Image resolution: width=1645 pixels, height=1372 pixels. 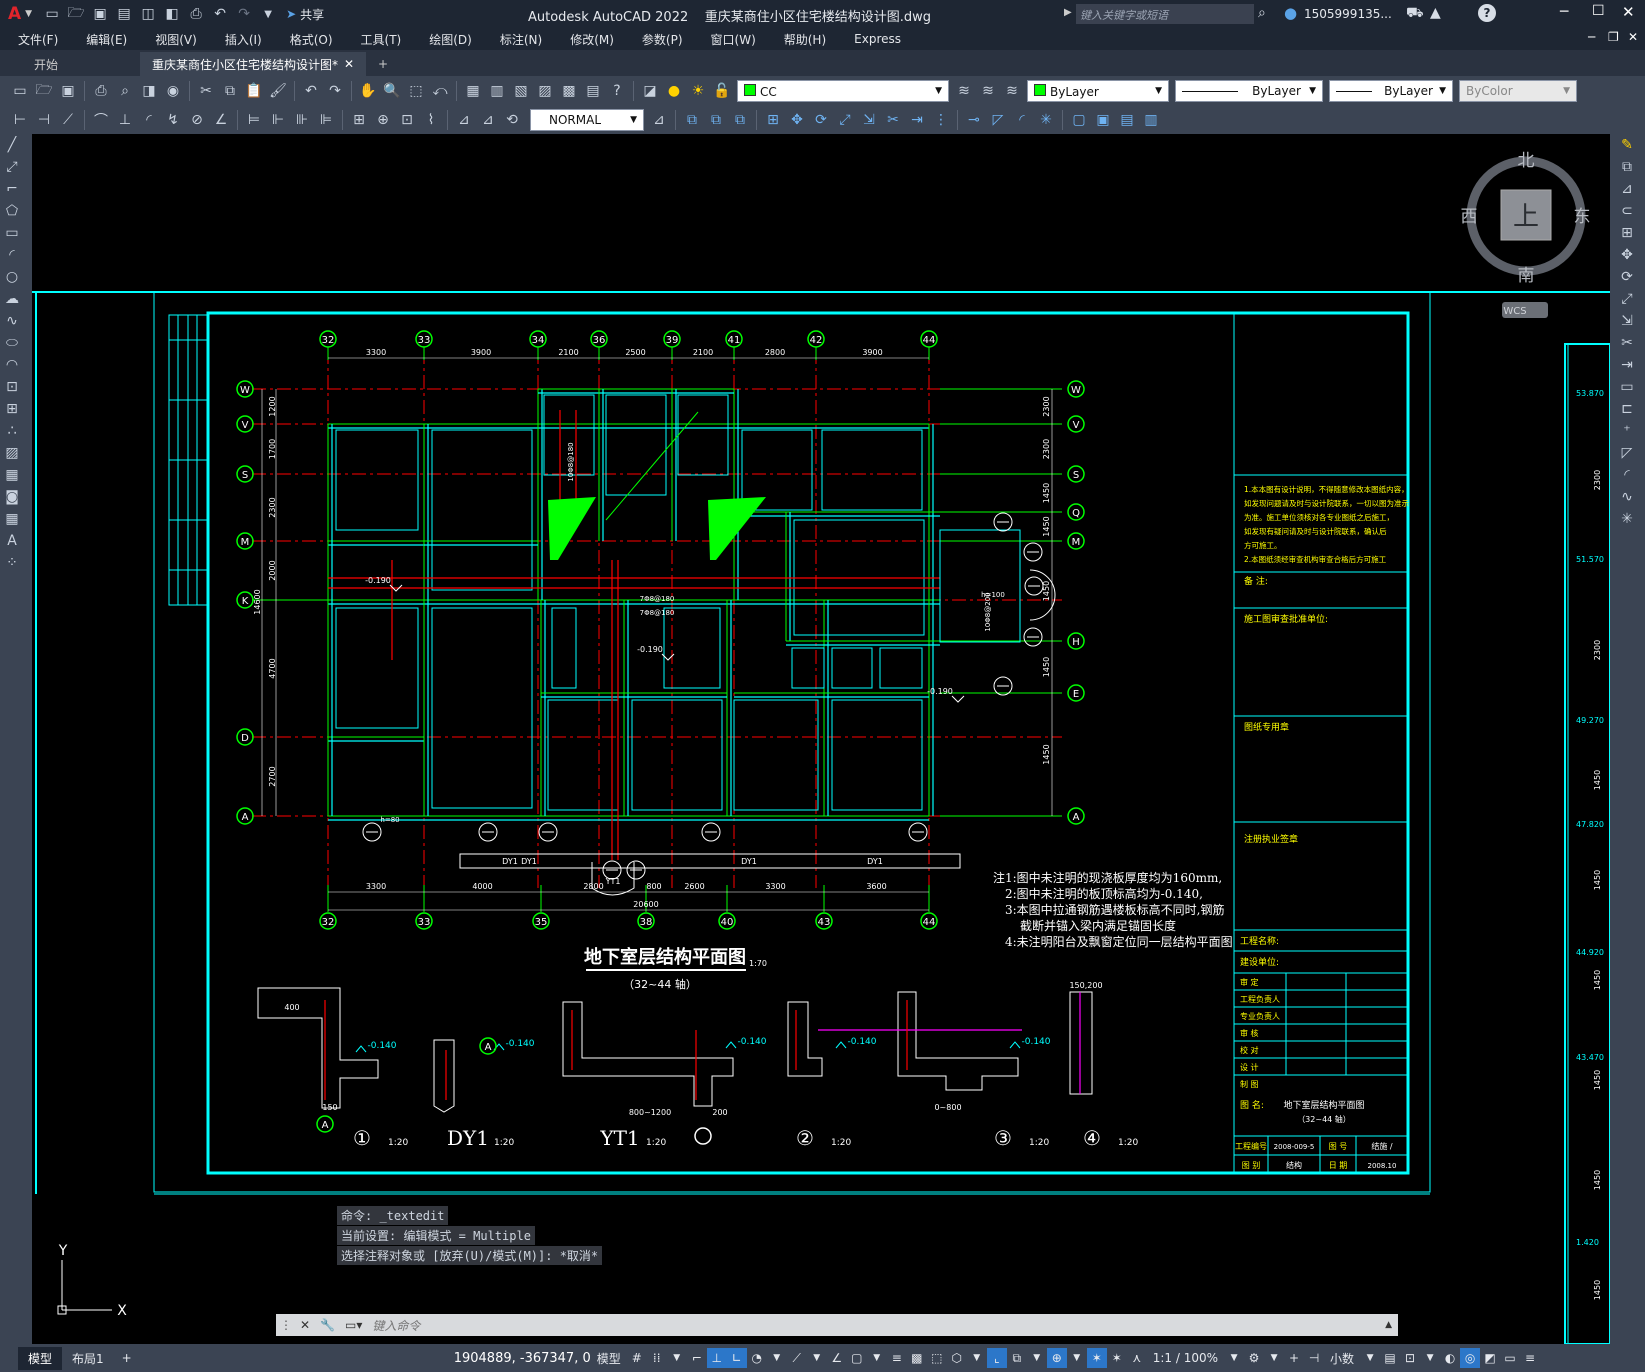 What do you see at coordinates (797, 1358) in the screenshot?
I see `isodraft-icon: ⟋` at bounding box center [797, 1358].